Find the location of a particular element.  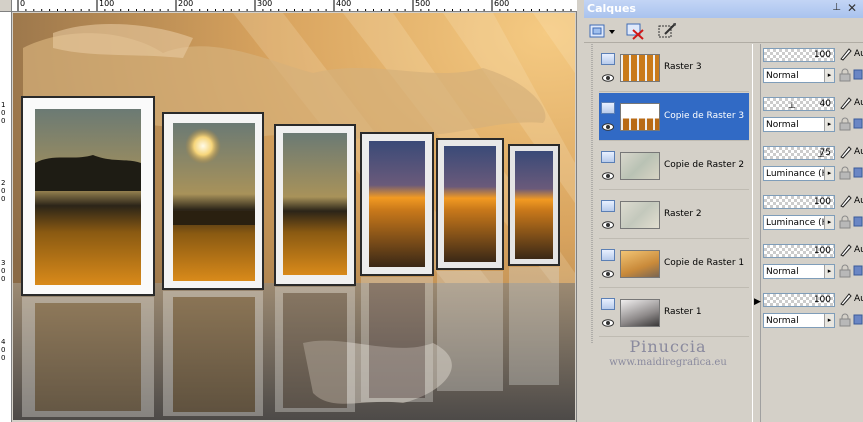

layer-row-raster-3: Raster 3 is located at coordinates (674, 68).